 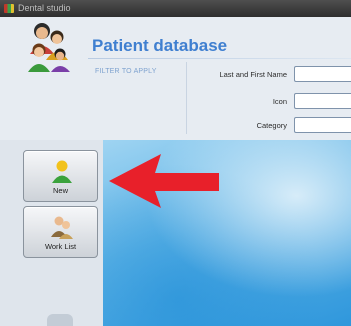 What do you see at coordinates (44, 8) in the screenshot?
I see `window-title: Dental studio` at bounding box center [44, 8].